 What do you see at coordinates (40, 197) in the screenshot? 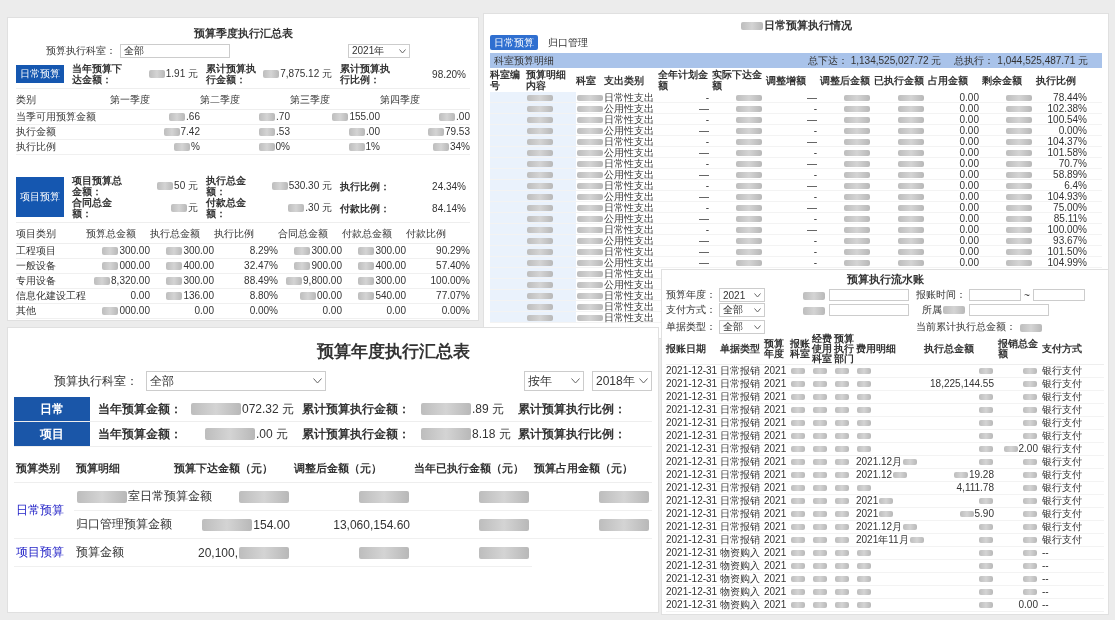
I see `project-budget-button: 项目预算` at bounding box center [40, 197].